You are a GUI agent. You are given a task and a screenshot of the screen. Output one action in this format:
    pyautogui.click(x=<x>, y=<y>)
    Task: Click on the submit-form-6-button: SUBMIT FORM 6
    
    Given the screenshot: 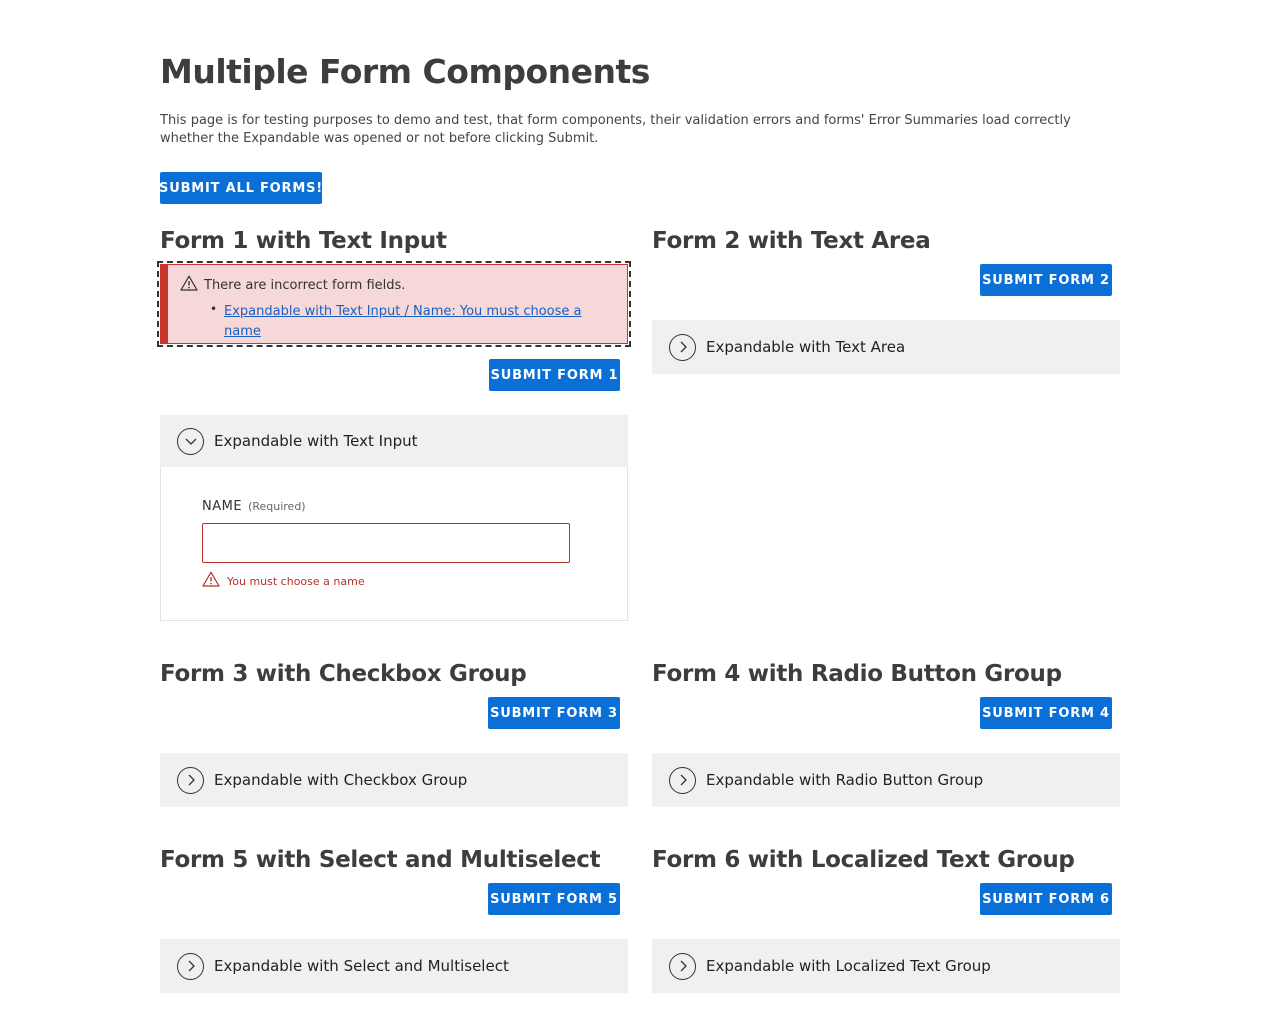 What is the action you would take?
    pyautogui.click(x=1046, y=899)
    